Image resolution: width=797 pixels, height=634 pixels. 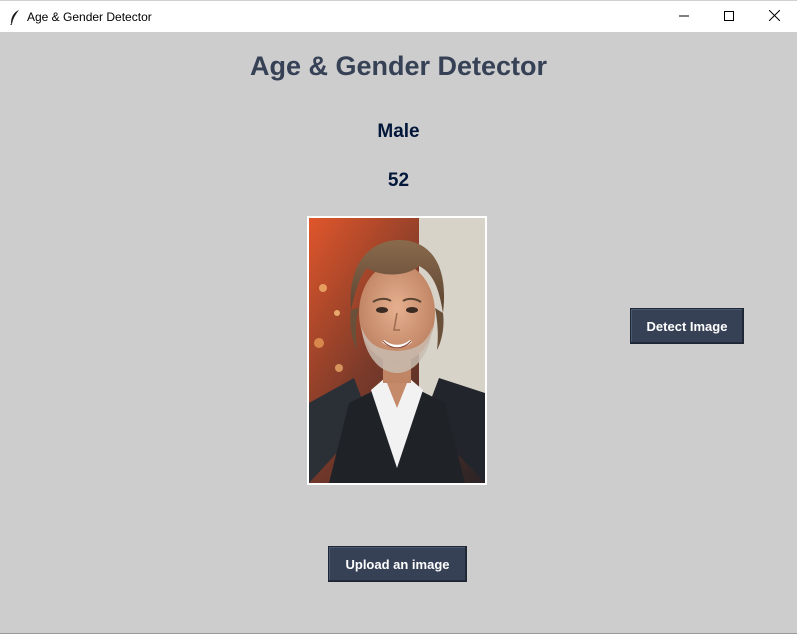 I want to click on minimize-button, so click(x=684, y=16).